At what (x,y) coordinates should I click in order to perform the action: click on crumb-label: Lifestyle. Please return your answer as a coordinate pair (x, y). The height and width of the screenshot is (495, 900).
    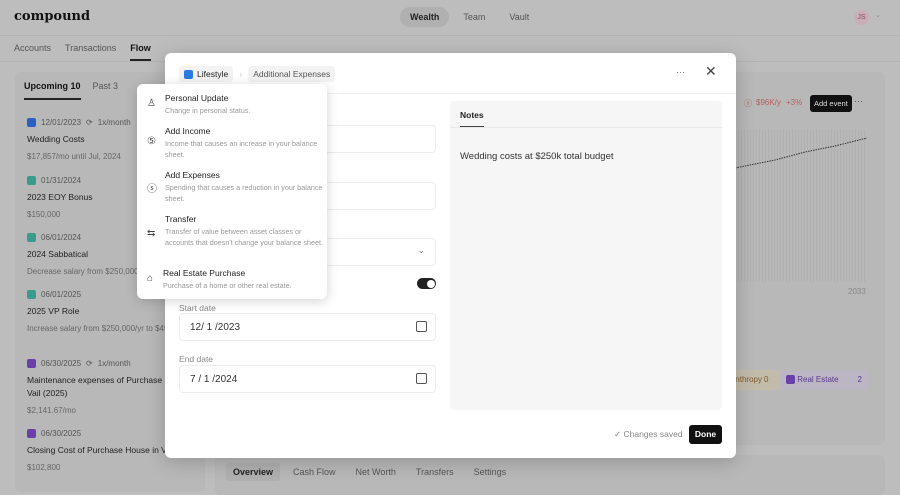
    Looking at the image, I should click on (213, 74).